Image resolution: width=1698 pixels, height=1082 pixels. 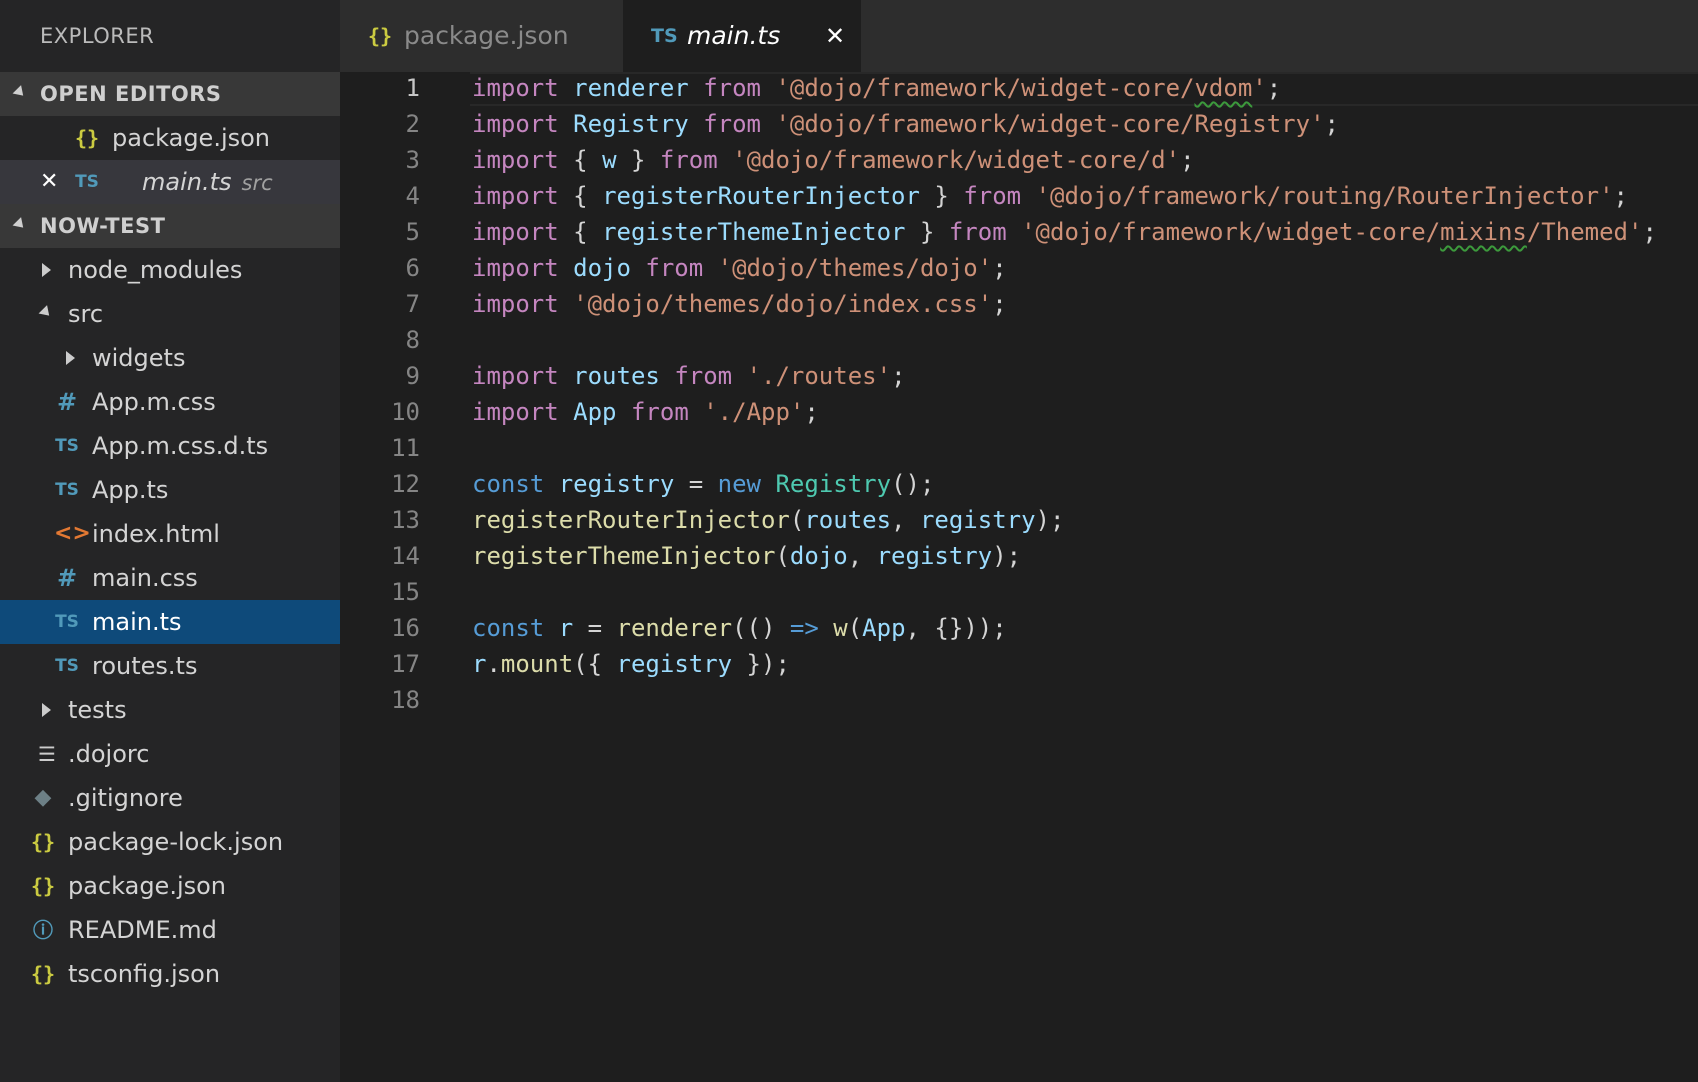 I want to click on code-token: '@dojo/framework/routing/RouterInjector', so click(x=1324, y=196).